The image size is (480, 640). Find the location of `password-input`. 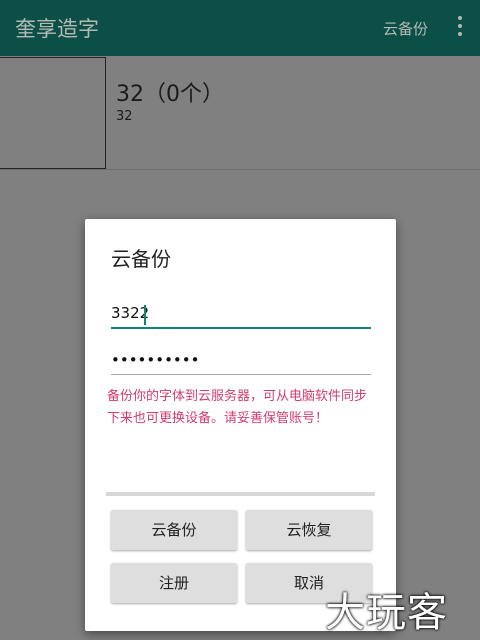

password-input is located at coordinates (241, 360).